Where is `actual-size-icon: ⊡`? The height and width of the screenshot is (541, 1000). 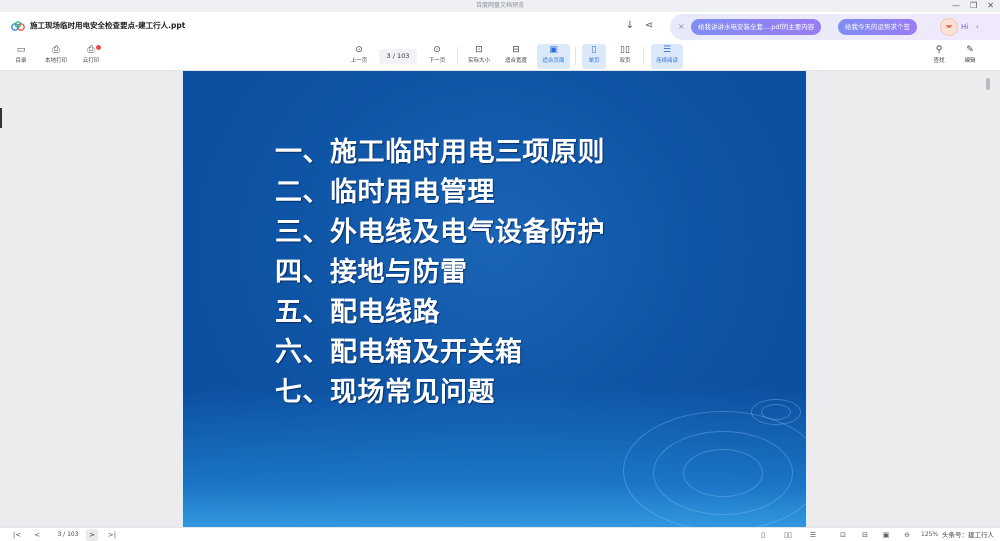 actual-size-icon: ⊡ is located at coordinates (479, 50).